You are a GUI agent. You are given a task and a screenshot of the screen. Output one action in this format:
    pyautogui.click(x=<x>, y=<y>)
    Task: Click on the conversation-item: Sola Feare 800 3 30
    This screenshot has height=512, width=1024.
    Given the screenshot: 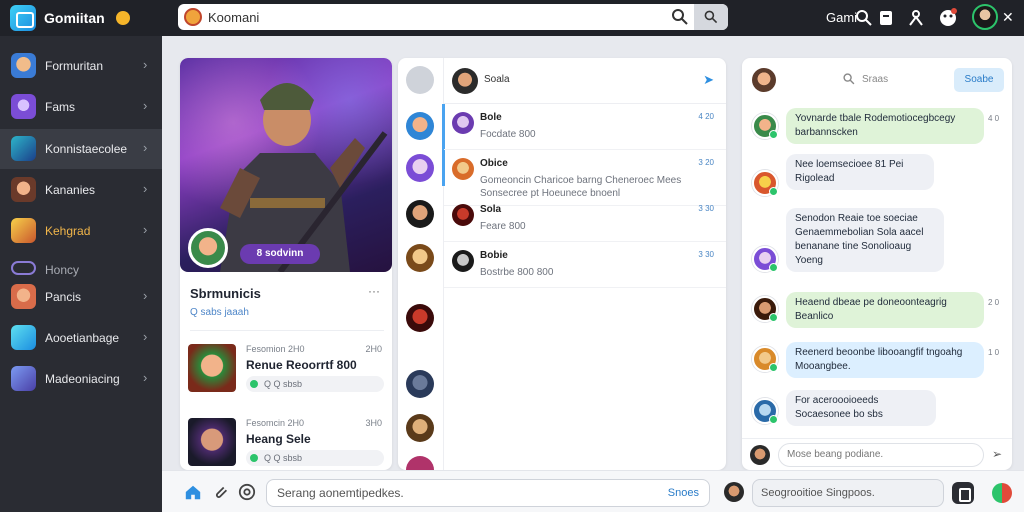 What is the action you would take?
    pyautogui.click(x=585, y=219)
    